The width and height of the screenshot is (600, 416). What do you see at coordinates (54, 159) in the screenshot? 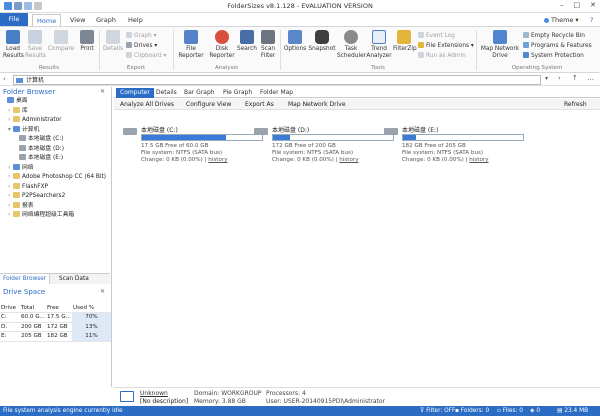
I see `tree-item: 本地磁盘 (E:)` at bounding box center [54, 159].